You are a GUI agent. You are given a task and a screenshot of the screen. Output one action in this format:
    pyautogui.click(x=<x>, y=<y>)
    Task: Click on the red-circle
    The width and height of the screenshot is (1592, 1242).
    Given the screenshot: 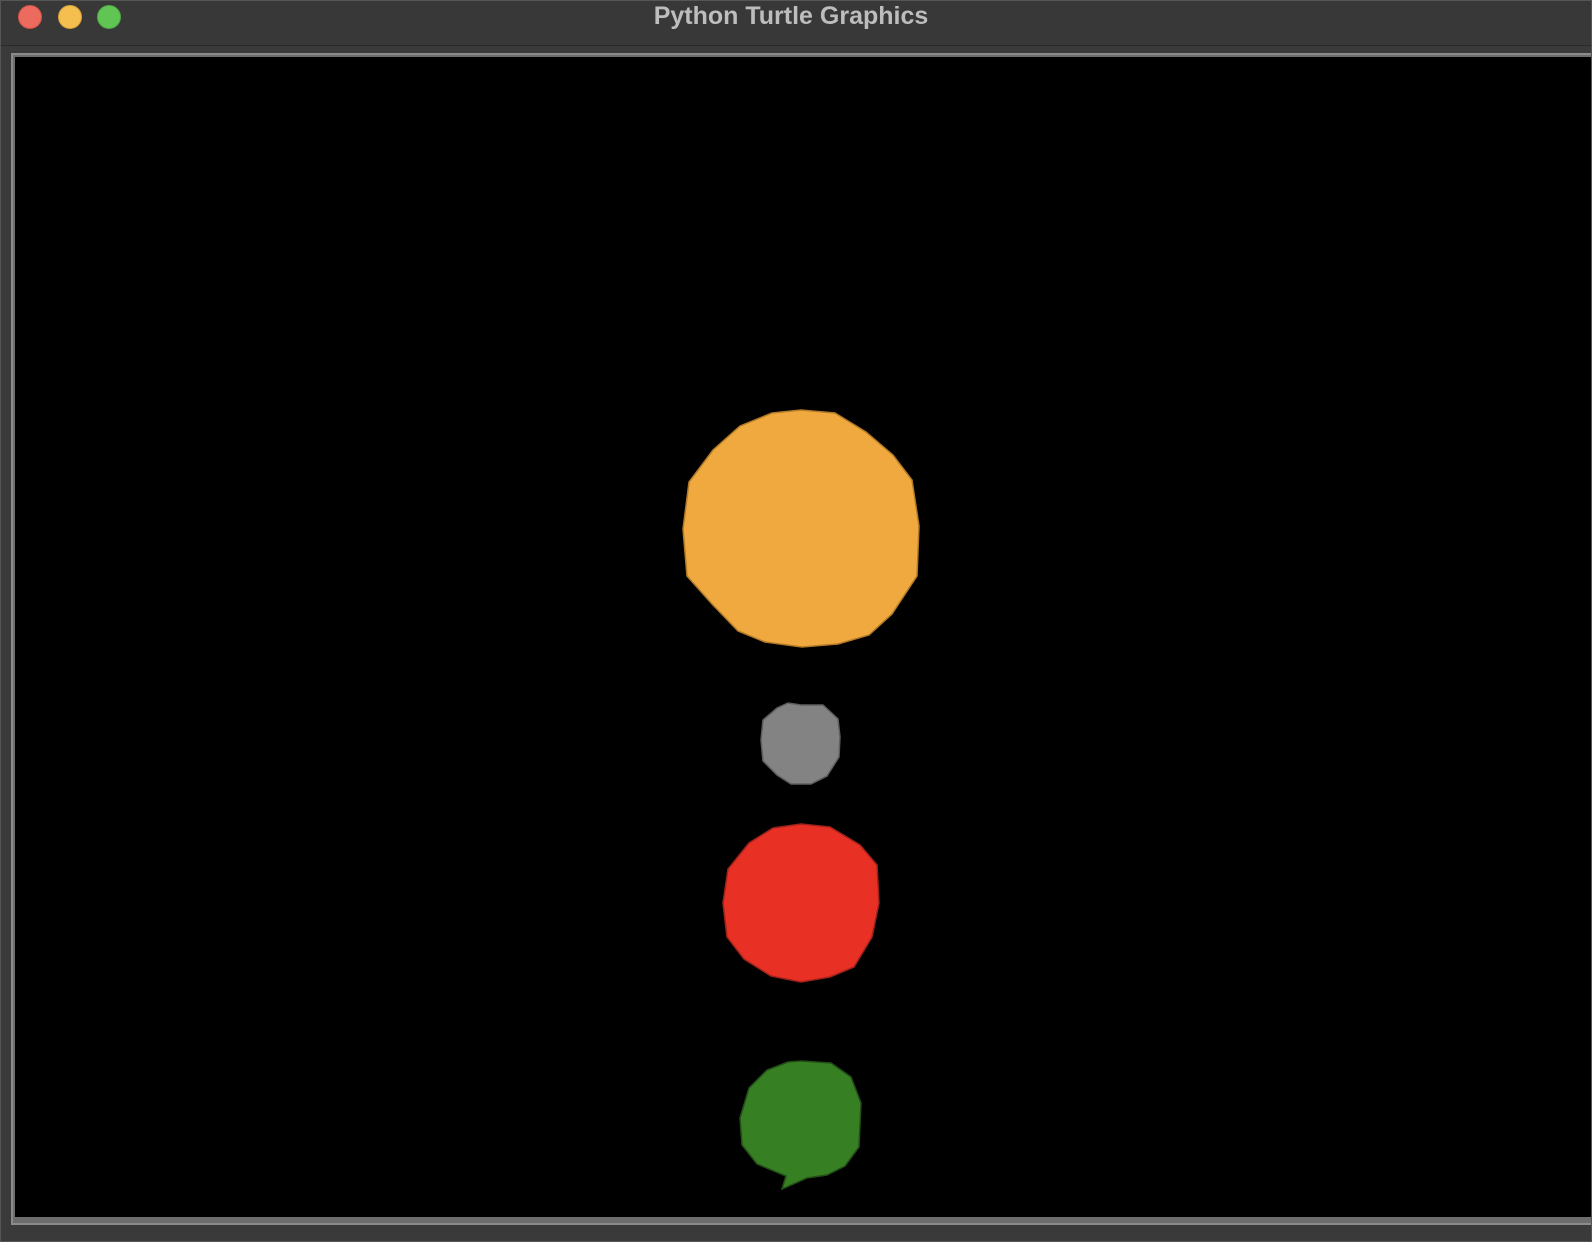 What is the action you would take?
    pyautogui.click(x=801, y=903)
    